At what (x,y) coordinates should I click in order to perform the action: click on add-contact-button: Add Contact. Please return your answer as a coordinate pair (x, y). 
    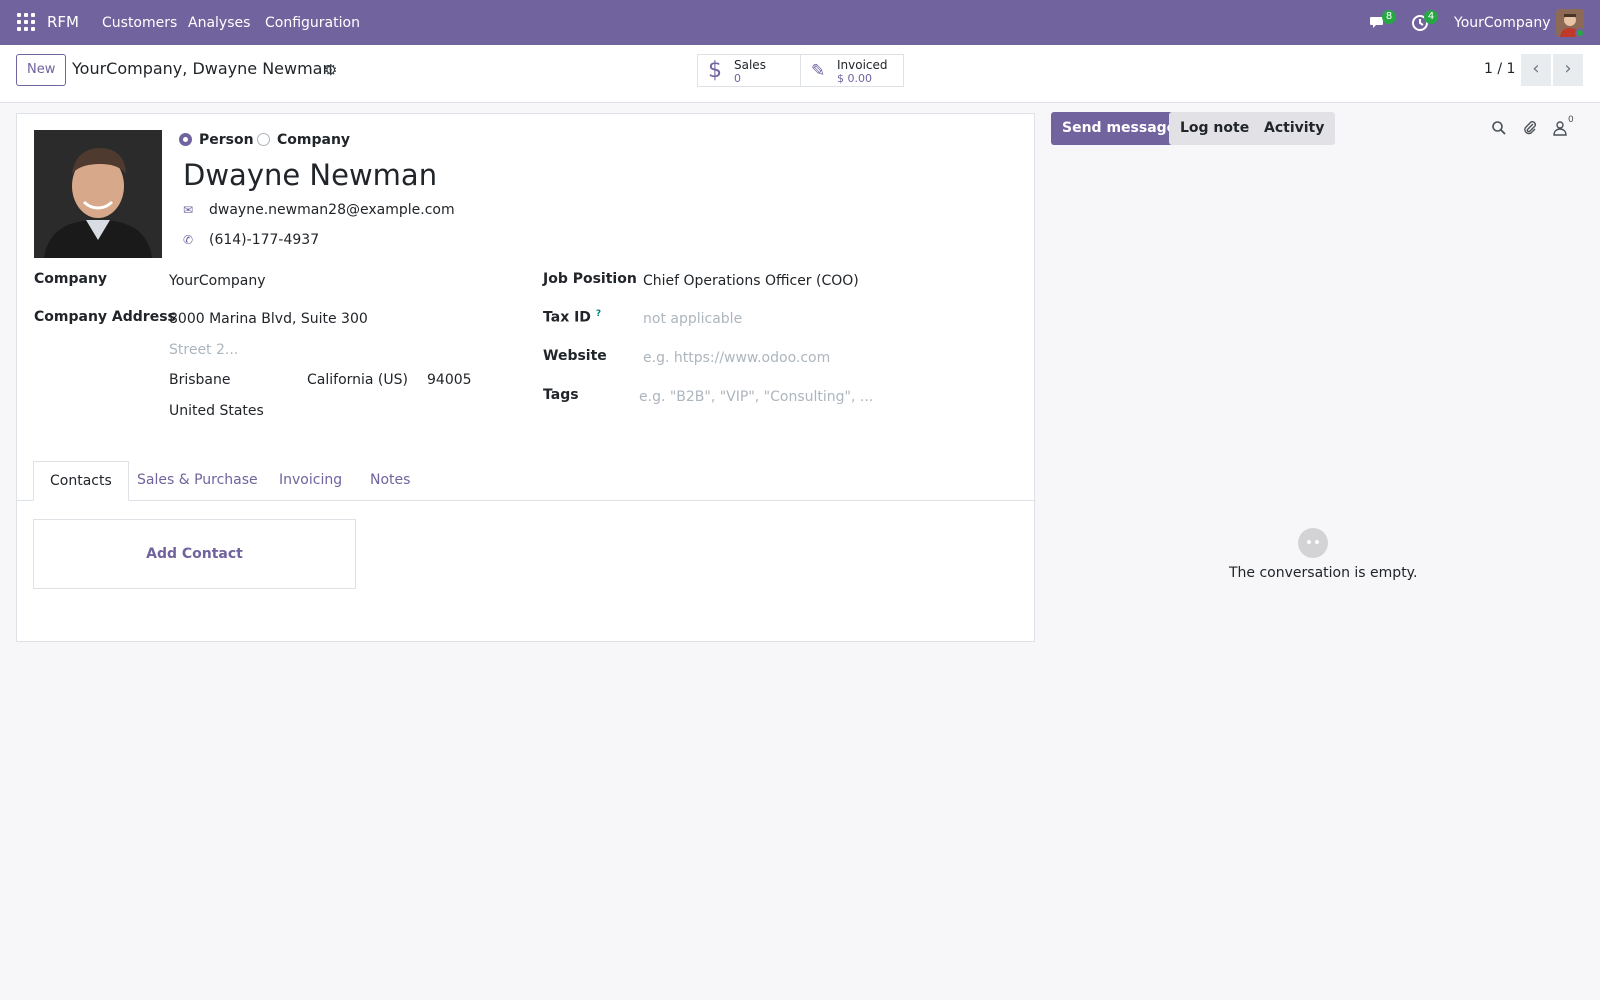
    Looking at the image, I should click on (194, 554).